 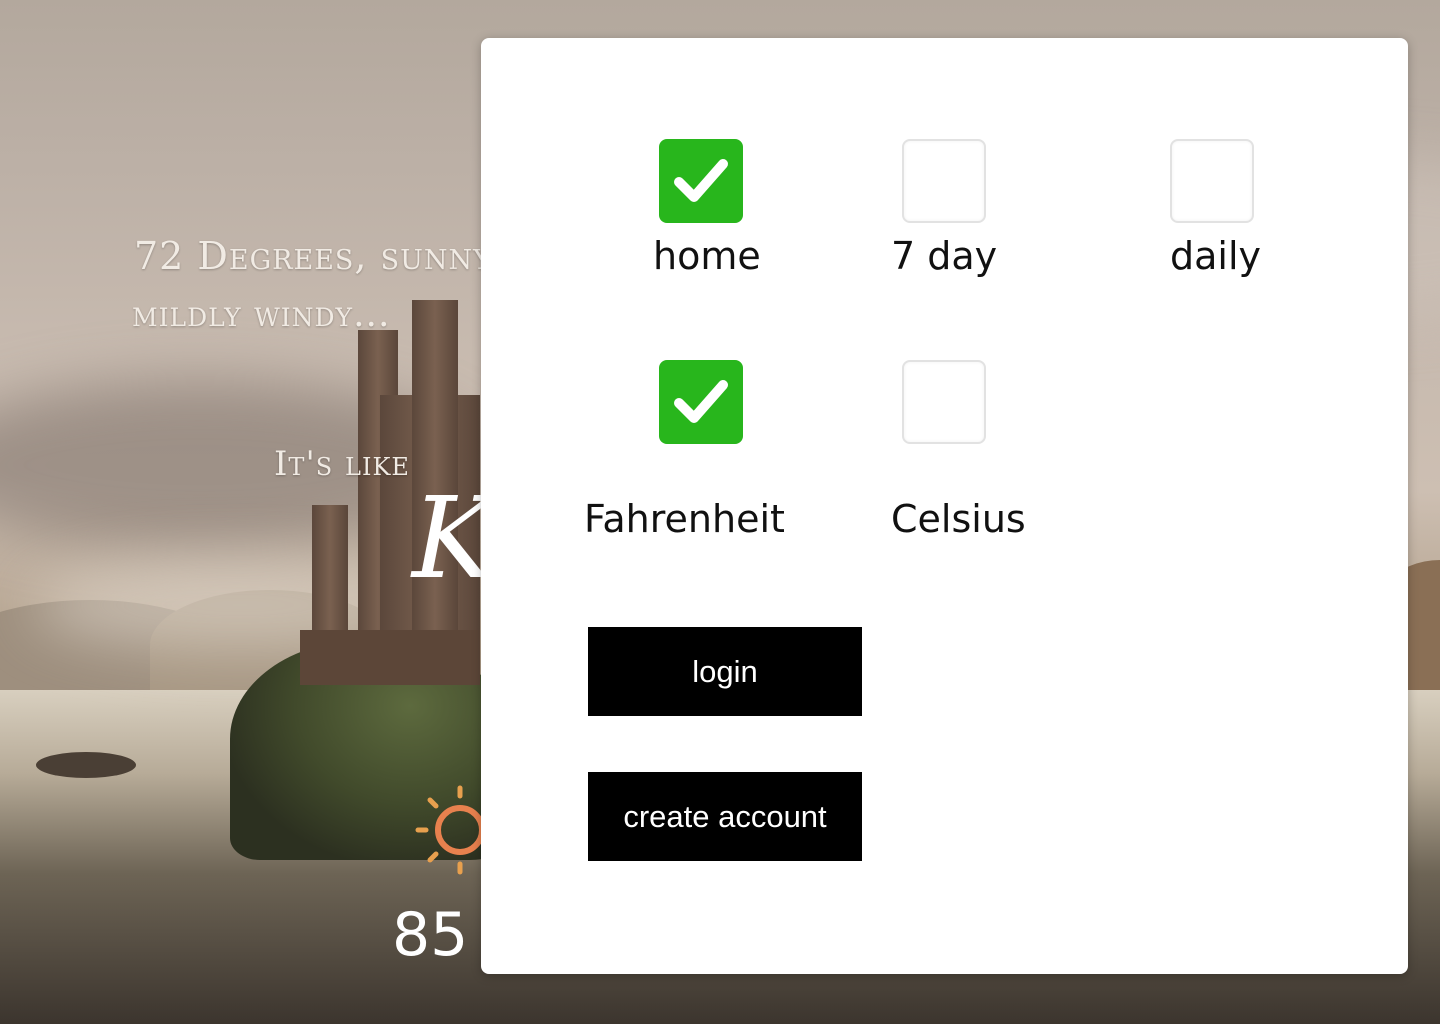 What do you see at coordinates (342, 464) in the screenshot?
I see `comparison-intro: It's like` at bounding box center [342, 464].